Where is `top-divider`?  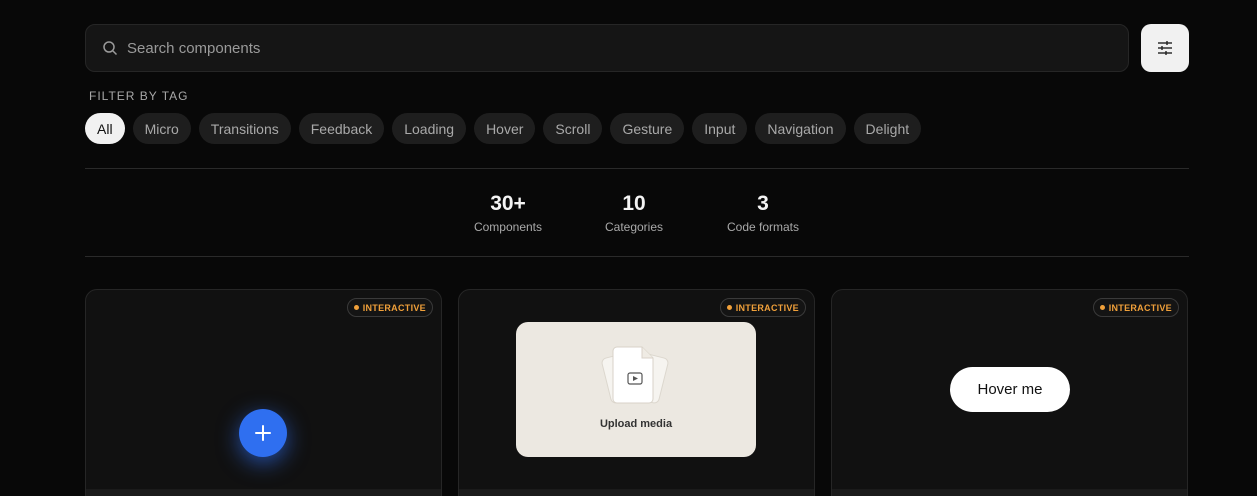
top-divider is located at coordinates (637, 168).